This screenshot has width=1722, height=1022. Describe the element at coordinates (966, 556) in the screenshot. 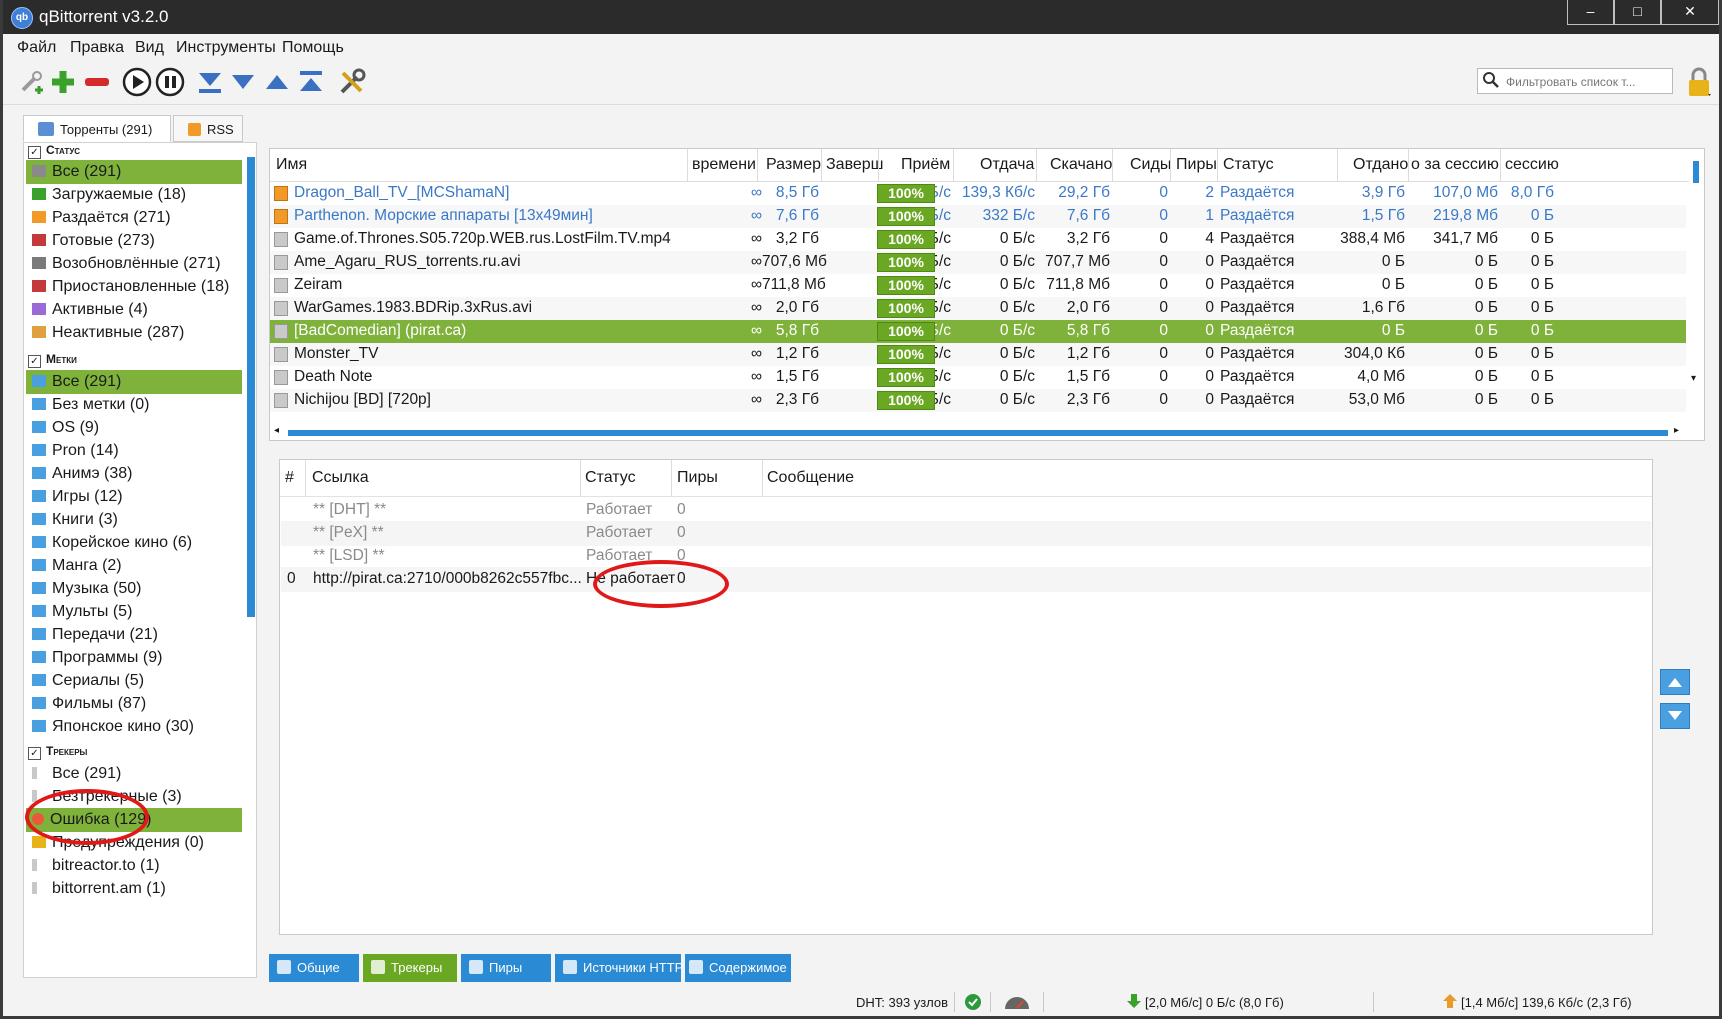

I see `tracker-row: ** [LSD] ** Работает 0` at that location.